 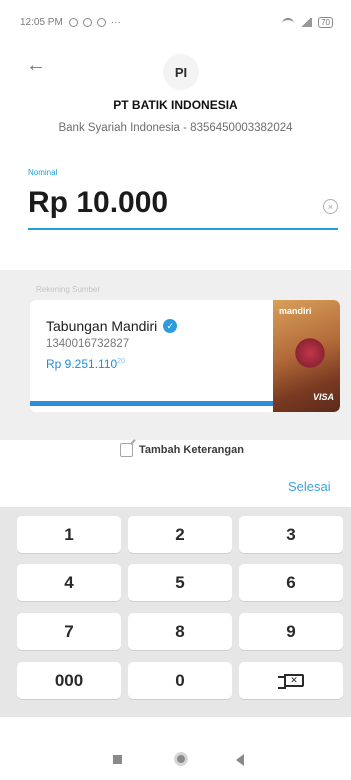 What do you see at coordinates (36, 65) in the screenshot?
I see `back-arrow-icon: ←` at bounding box center [36, 65].